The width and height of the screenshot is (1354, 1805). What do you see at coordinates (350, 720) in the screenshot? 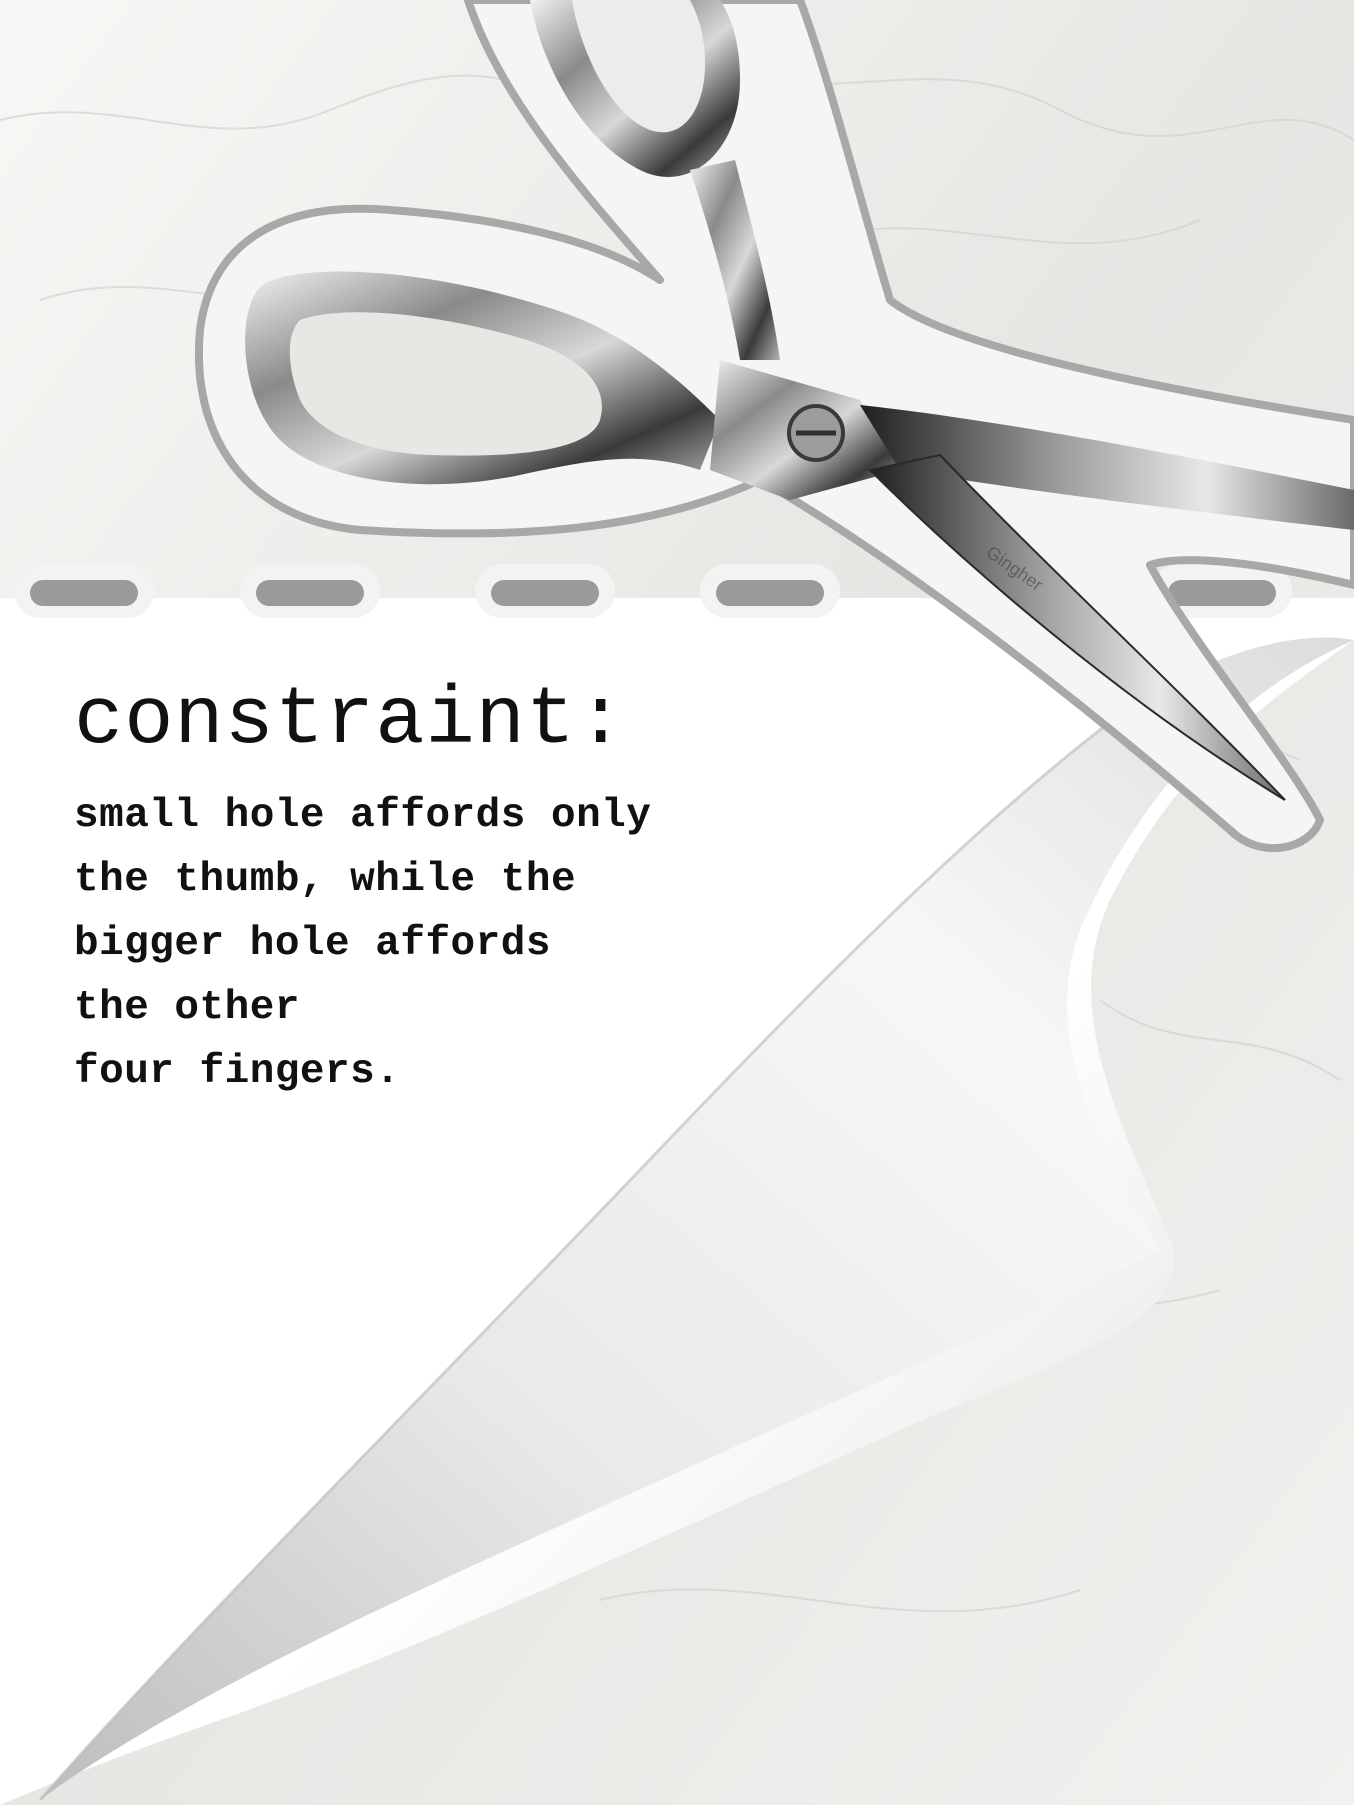
I see `definition-heading: constraint:` at bounding box center [350, 720].